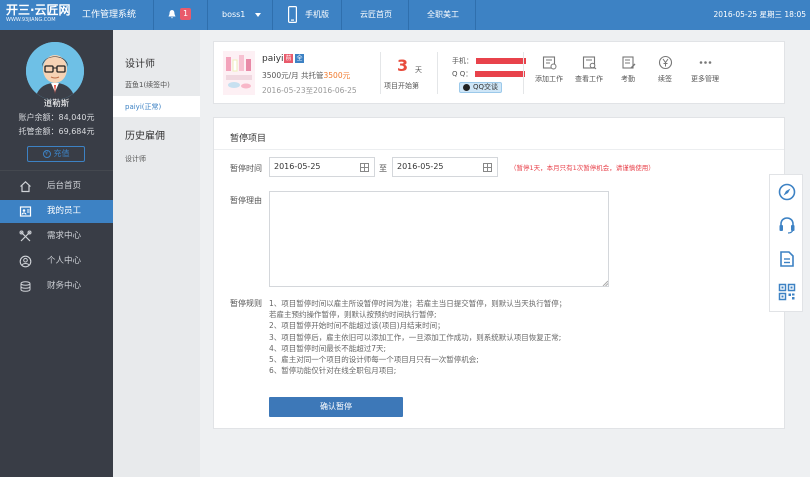 The image size is (810, 477). Describe the element at coordinates (56, 117) in the screenshot. I see `account-balance: 账户余额：84,040元` at that location.